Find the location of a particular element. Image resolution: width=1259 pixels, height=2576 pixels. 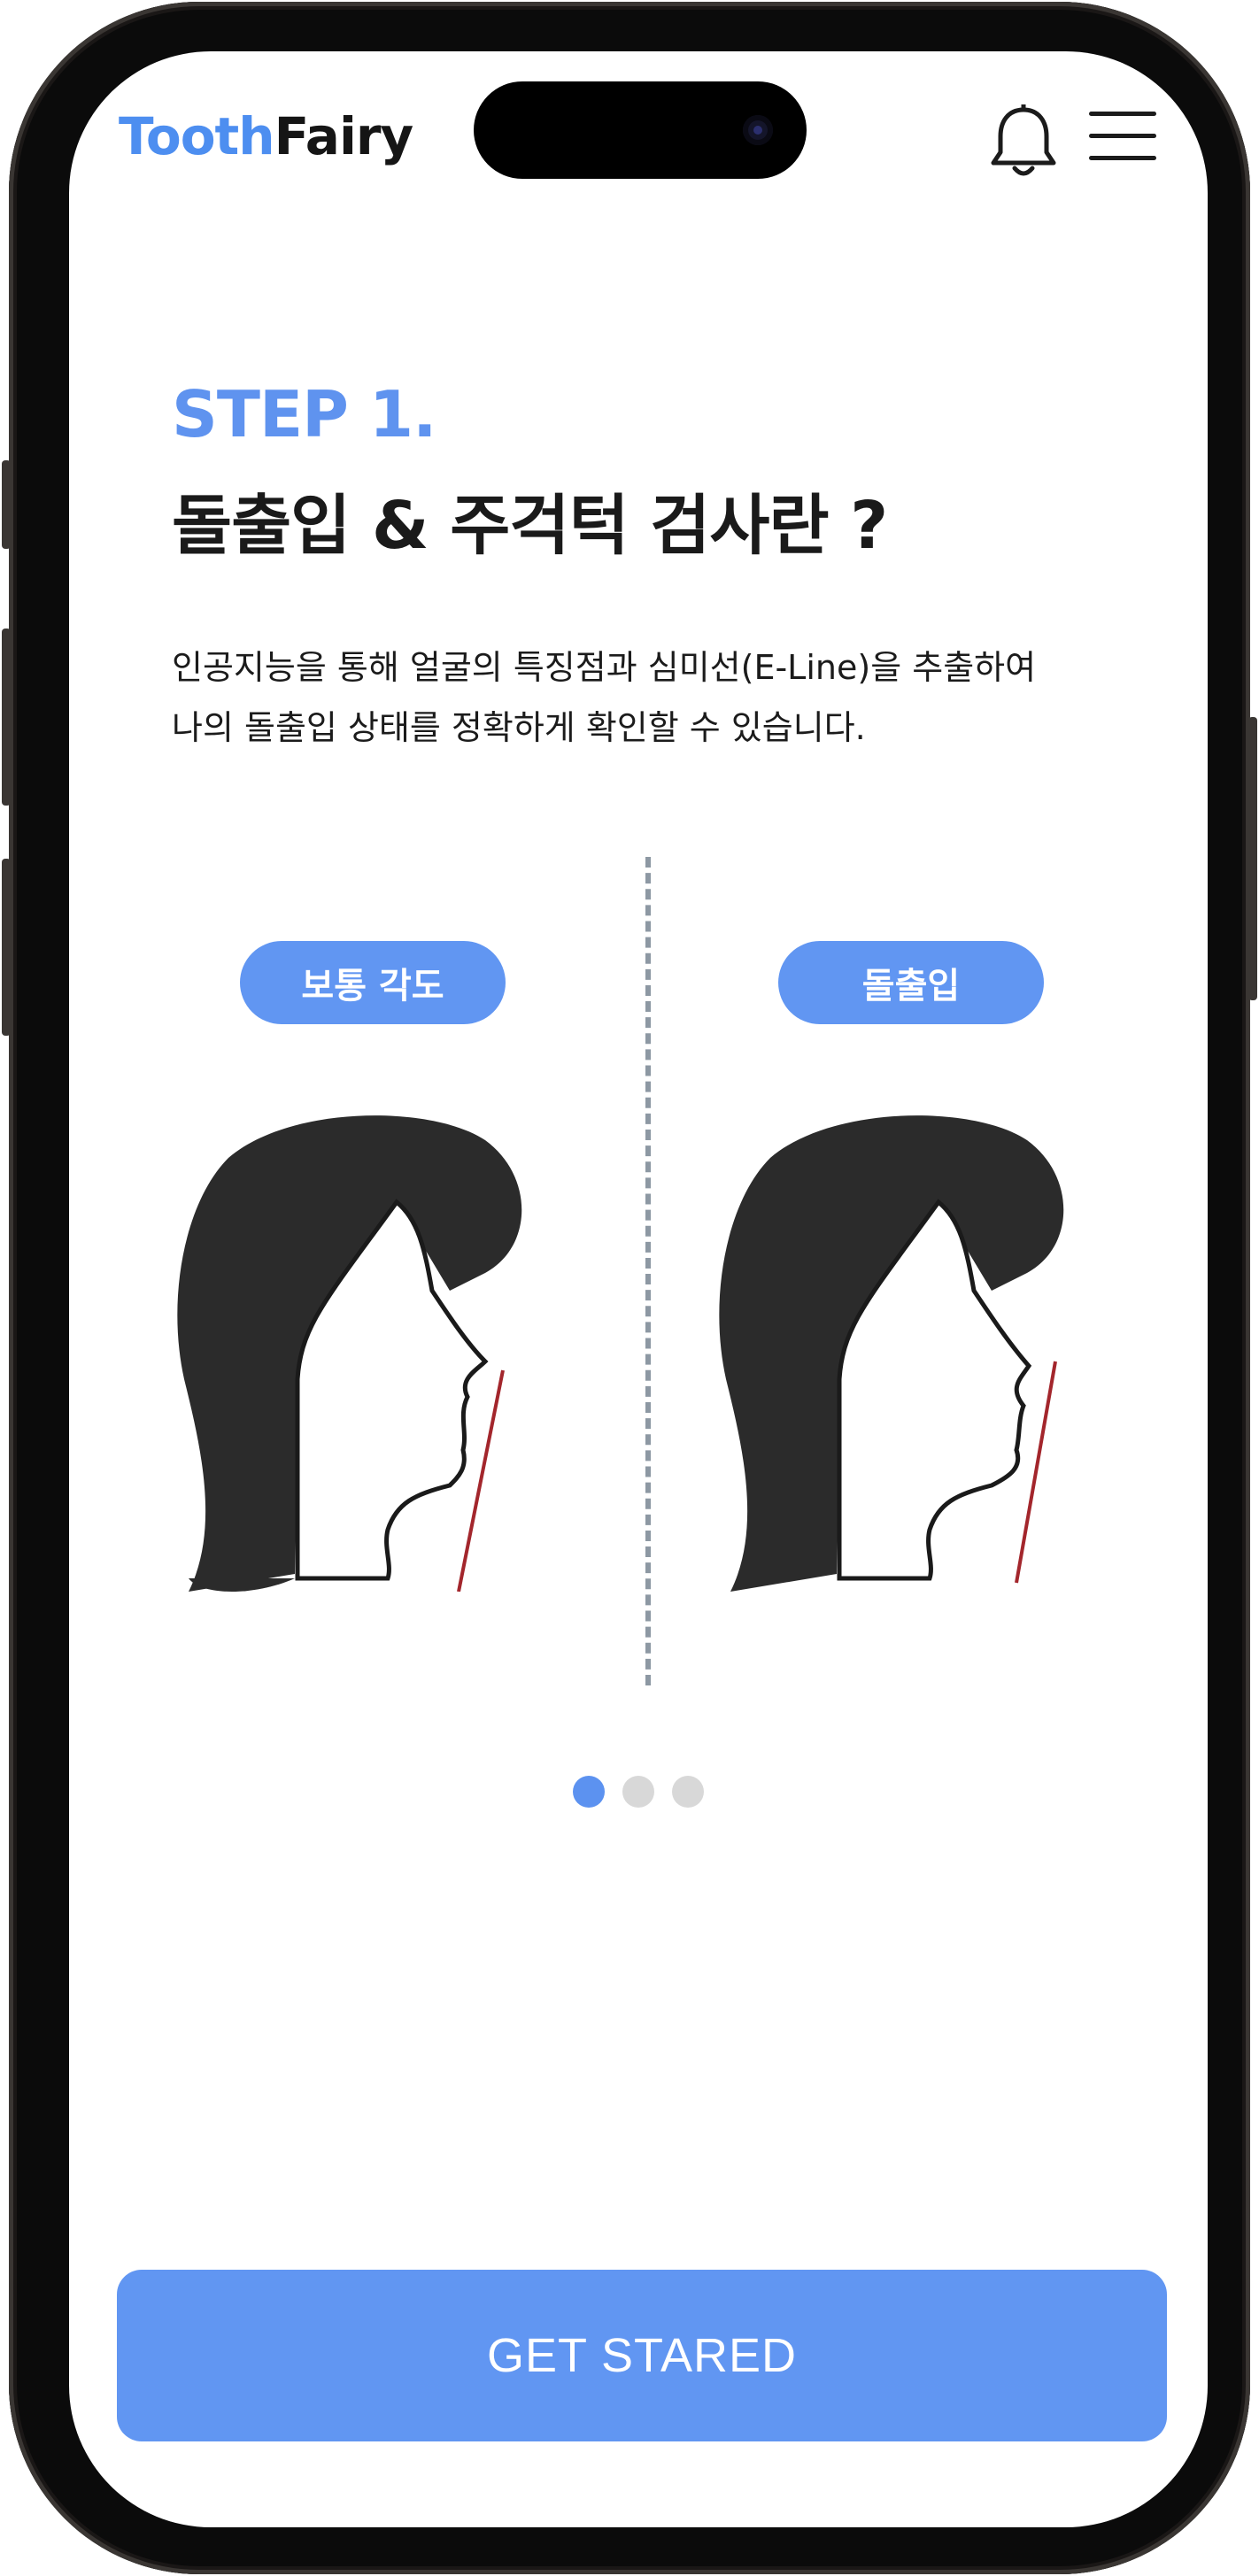

logo-fairy: Fairy is located at coordinates (344, 136).